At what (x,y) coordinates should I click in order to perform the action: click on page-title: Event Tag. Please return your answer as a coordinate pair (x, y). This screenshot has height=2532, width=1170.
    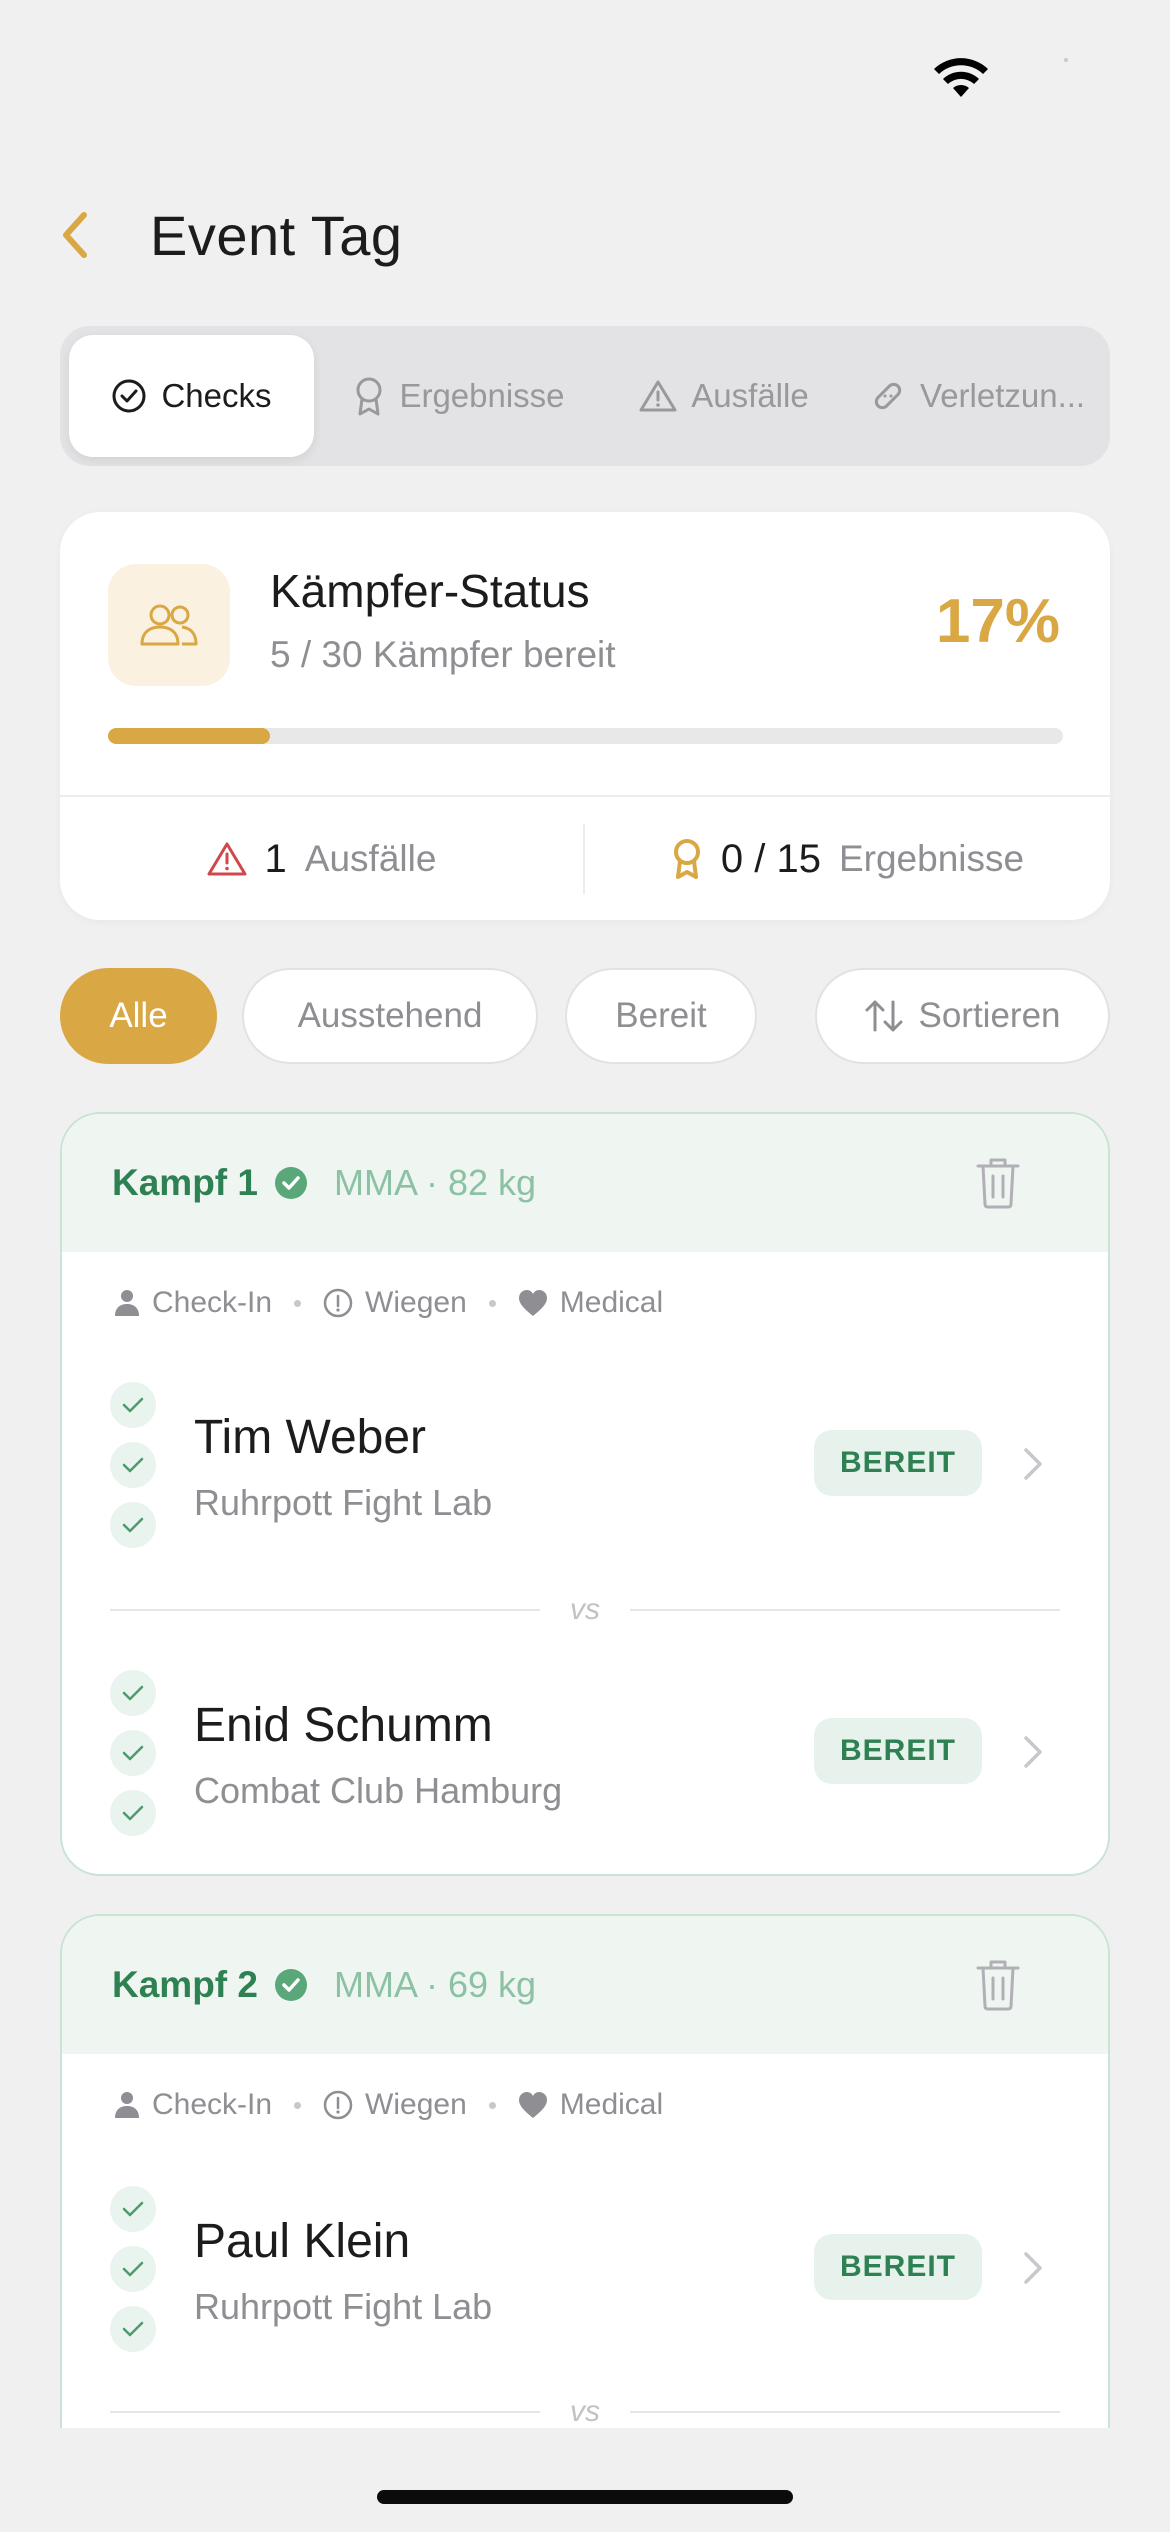
    Looking at the image, I should click on (276, 235).